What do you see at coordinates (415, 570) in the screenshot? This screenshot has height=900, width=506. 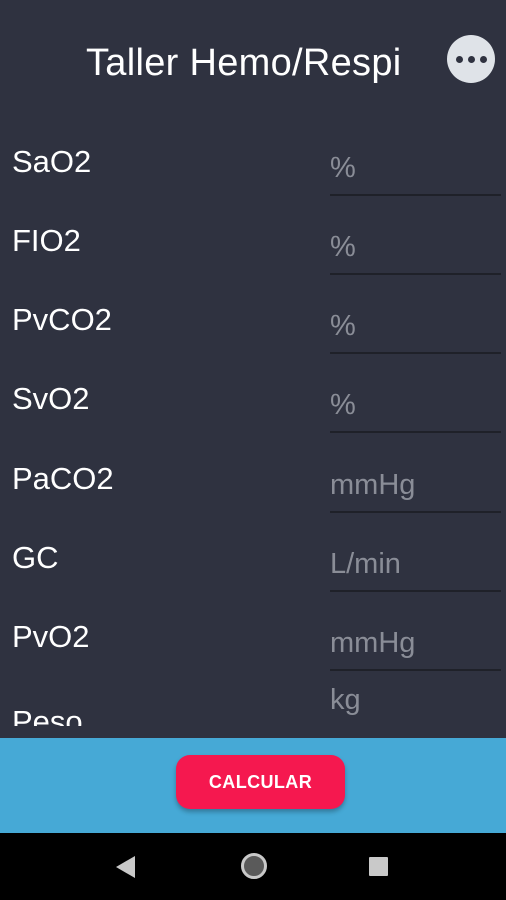 I see `gc-input: L/min` at bounding box center [415, 570].